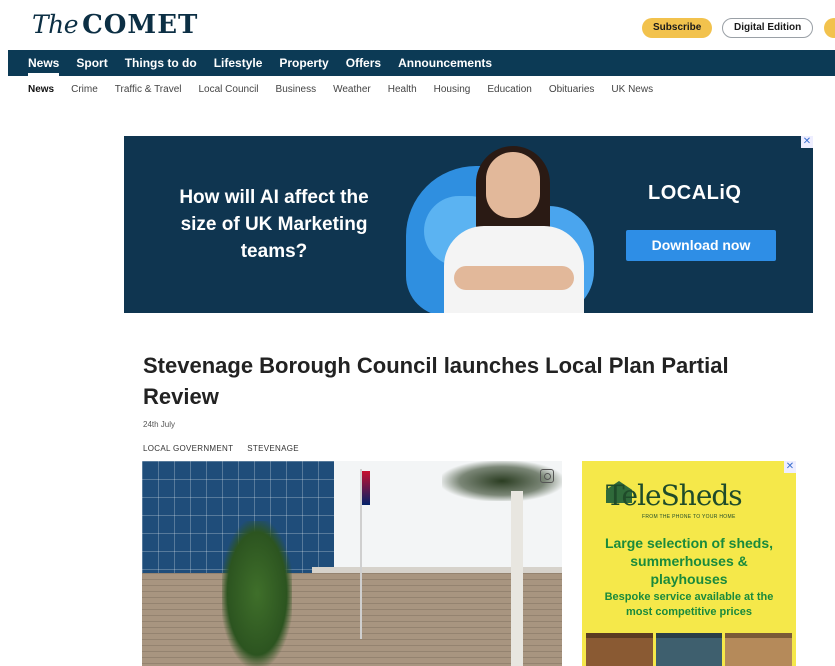 This screenshot has height=666, width=835. Describe the element at coordinates (159, 424) in the screenshot. I see `article-date: 24th July` at that location.